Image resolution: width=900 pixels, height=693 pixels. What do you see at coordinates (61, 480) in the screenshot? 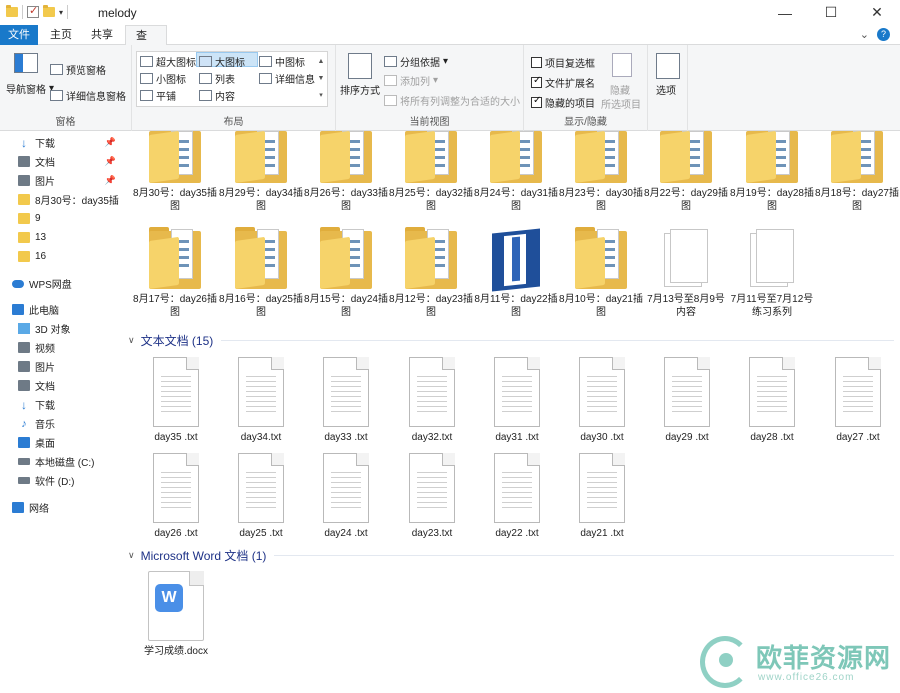
I see `nav-item-drive-d: 软件 (D:)` at bounding box center [61, 480].